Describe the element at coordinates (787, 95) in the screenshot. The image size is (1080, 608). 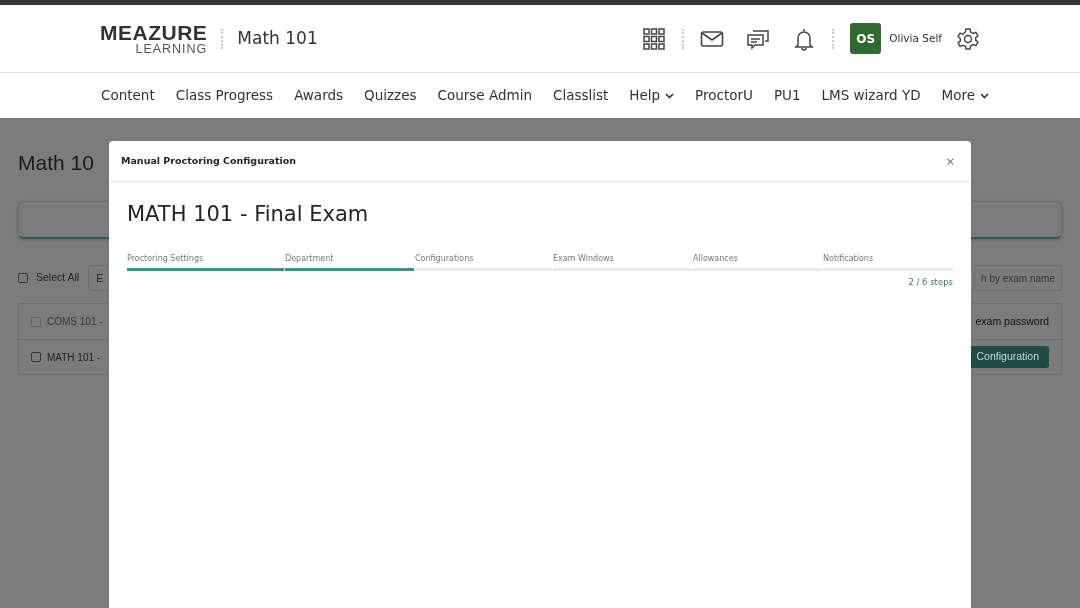
I see `nav-link: PU1` at that location.